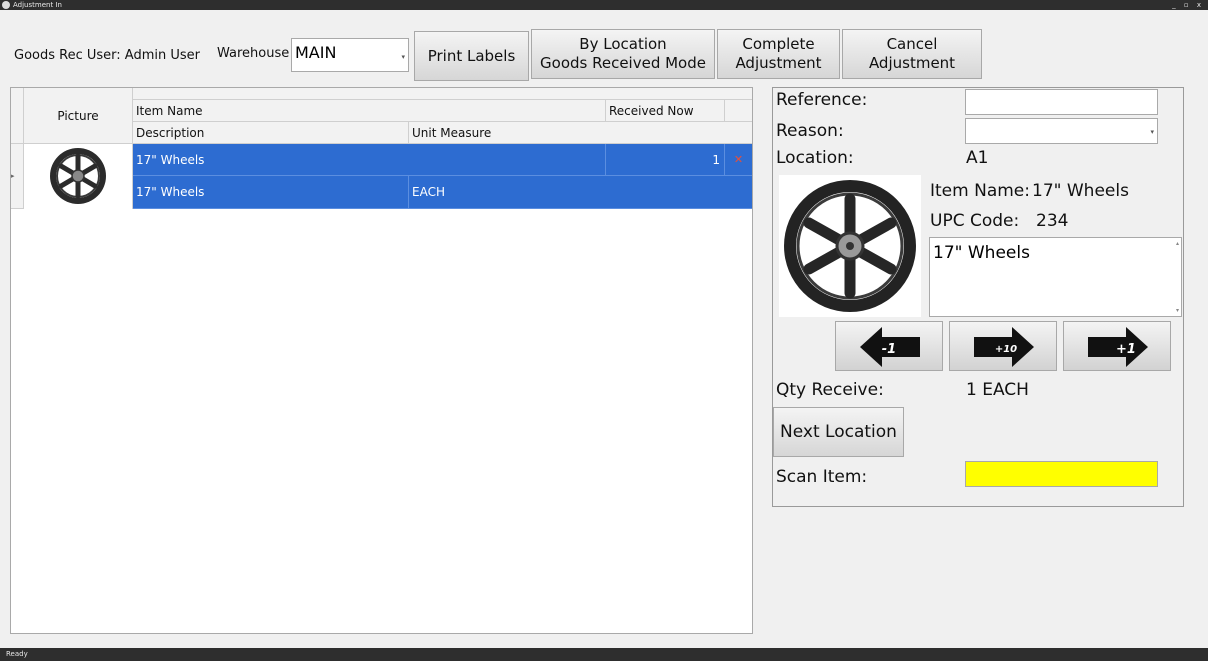 This screenshot has height=661, width=1208. I want to click on complete-adjustment-button: Complete Adjustment, so click(778, 54).